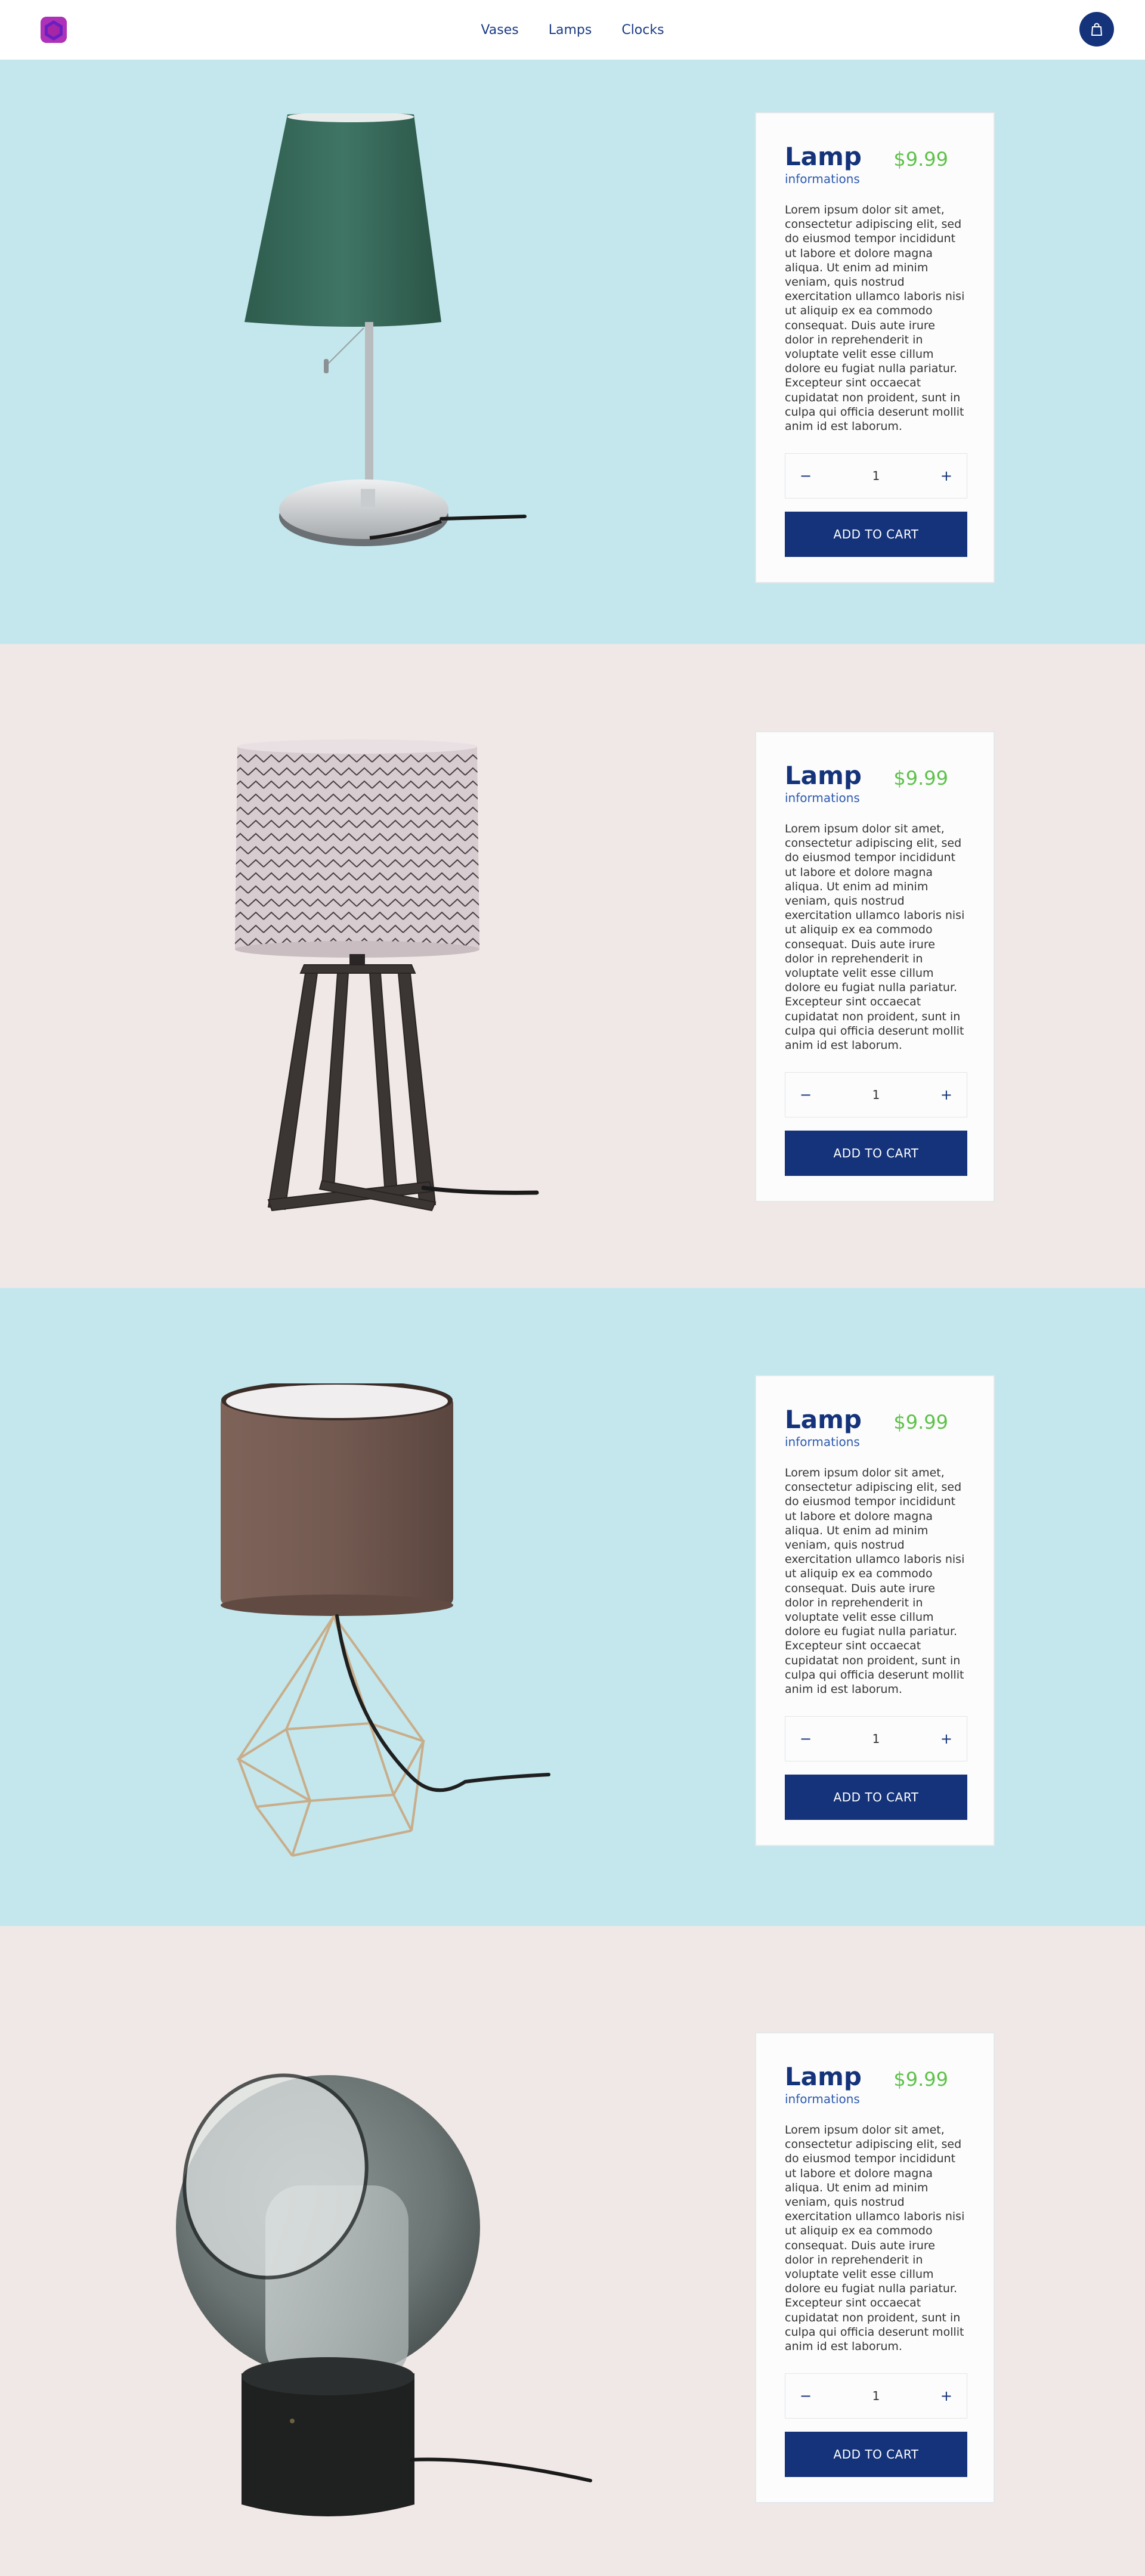  I want to click on nav-link-vases: Vases, so click(499, 31).